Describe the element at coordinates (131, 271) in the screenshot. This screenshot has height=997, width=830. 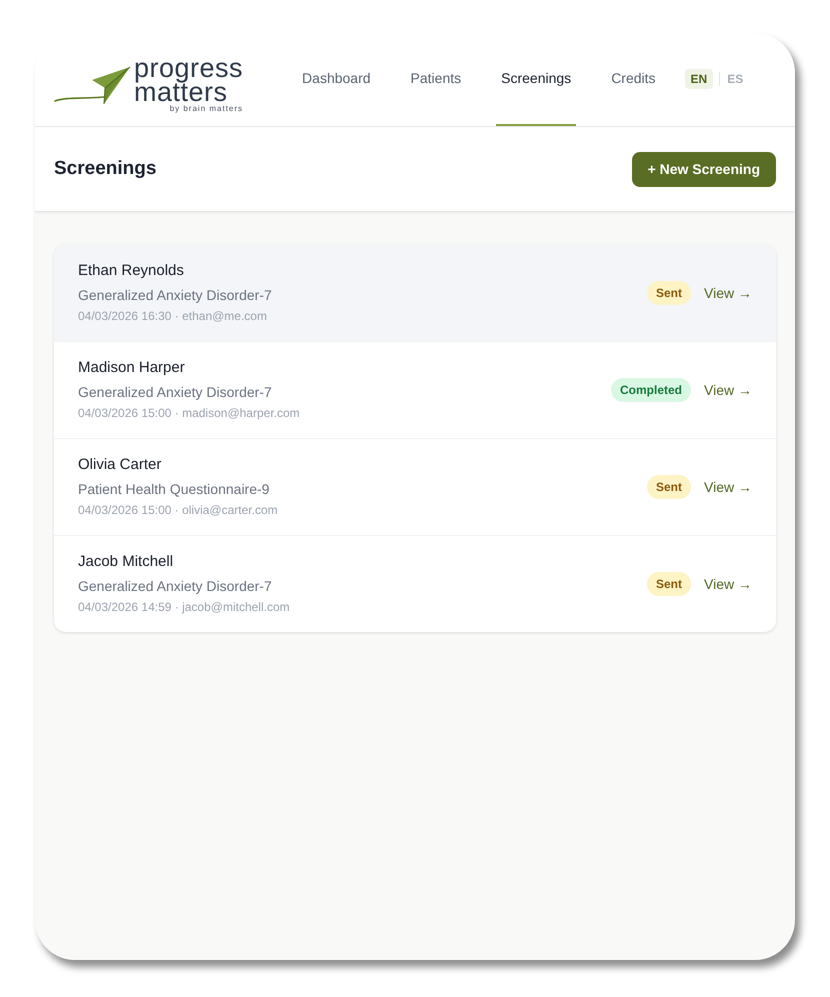
I see `patient-name: Ethan Reynolds` at that location.